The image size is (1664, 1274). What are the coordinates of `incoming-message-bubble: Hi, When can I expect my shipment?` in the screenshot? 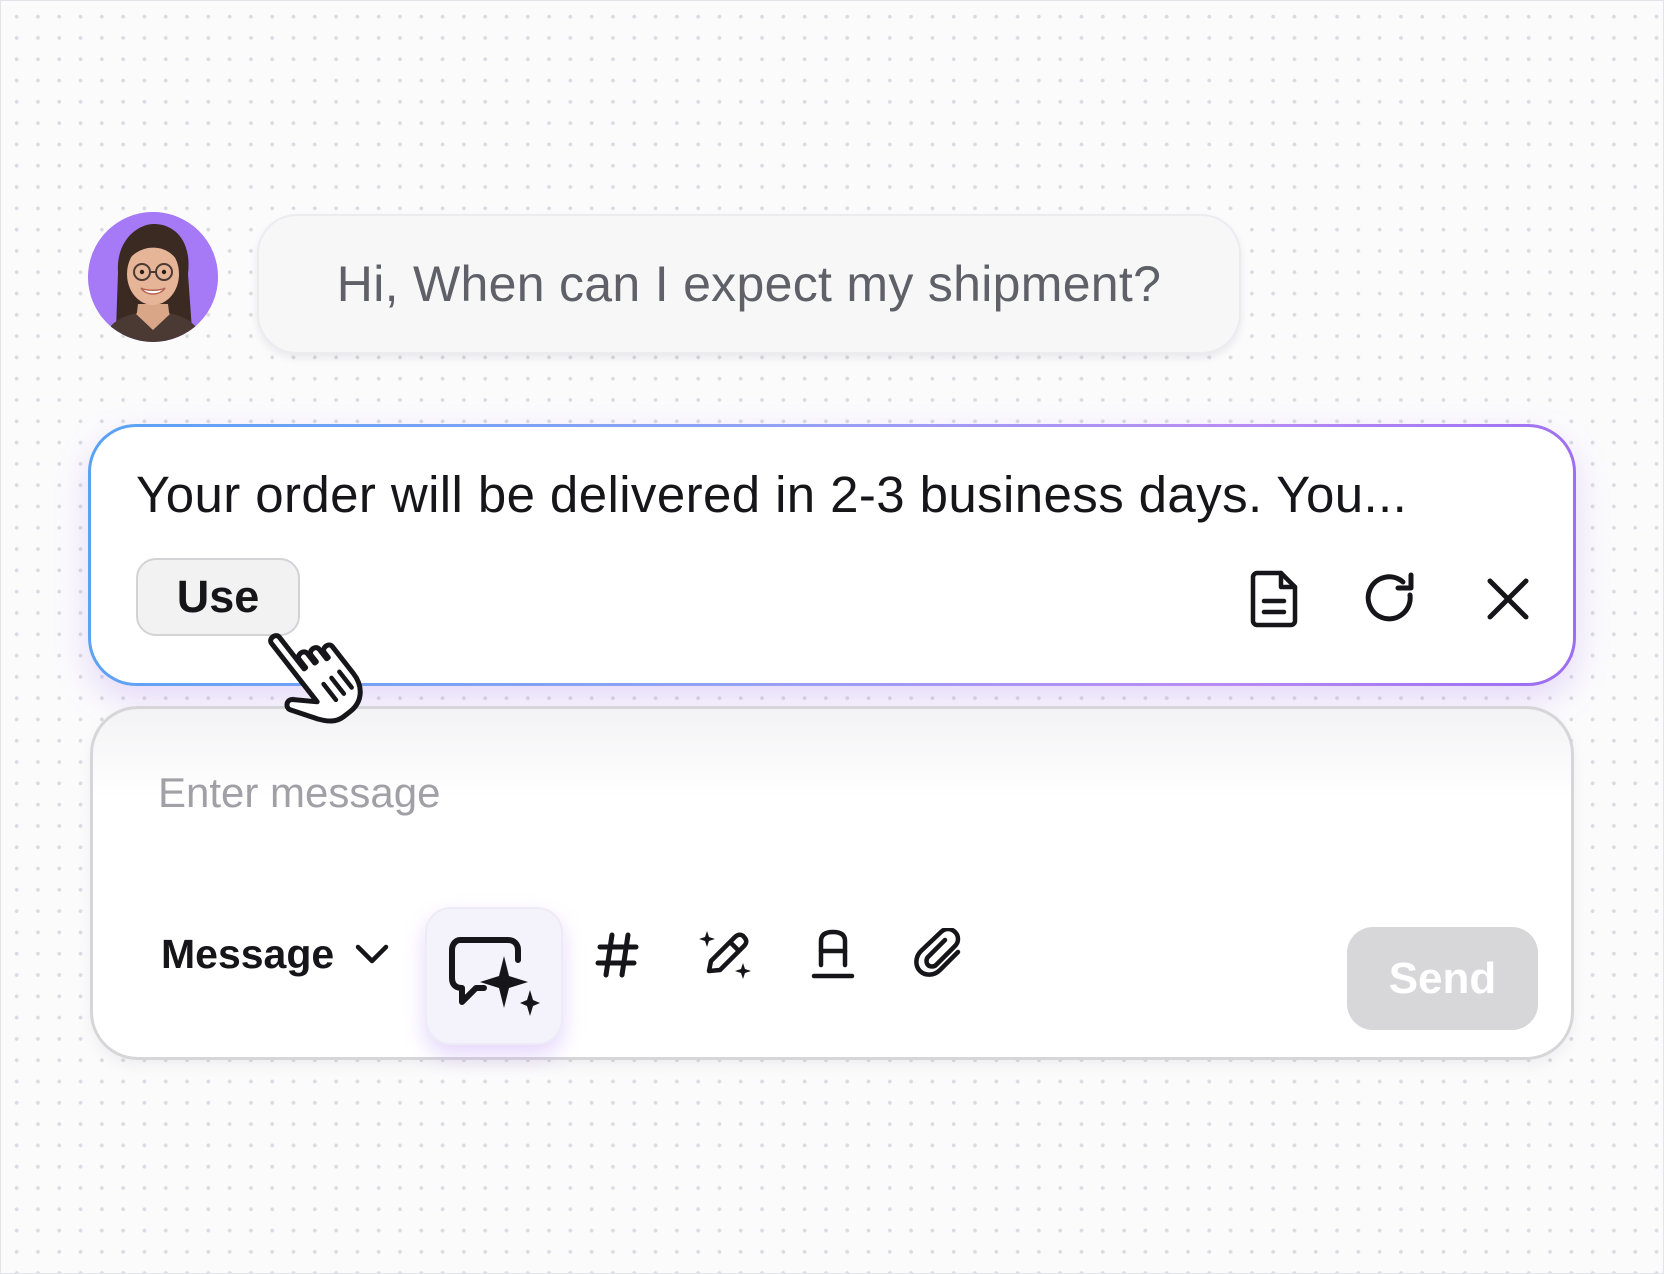 It's located at (749, 284).